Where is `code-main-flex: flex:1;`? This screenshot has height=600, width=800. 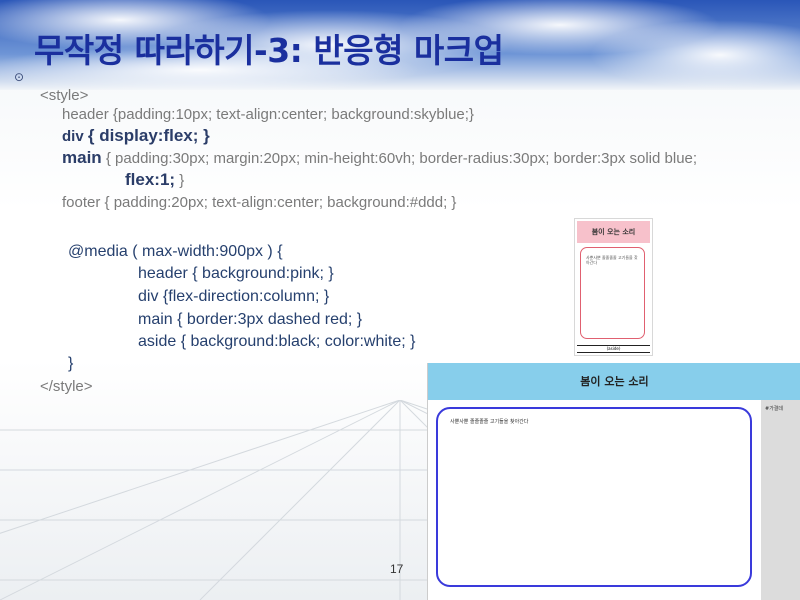 code-main-flex: flex:1; is located at coordinates (150, 179).